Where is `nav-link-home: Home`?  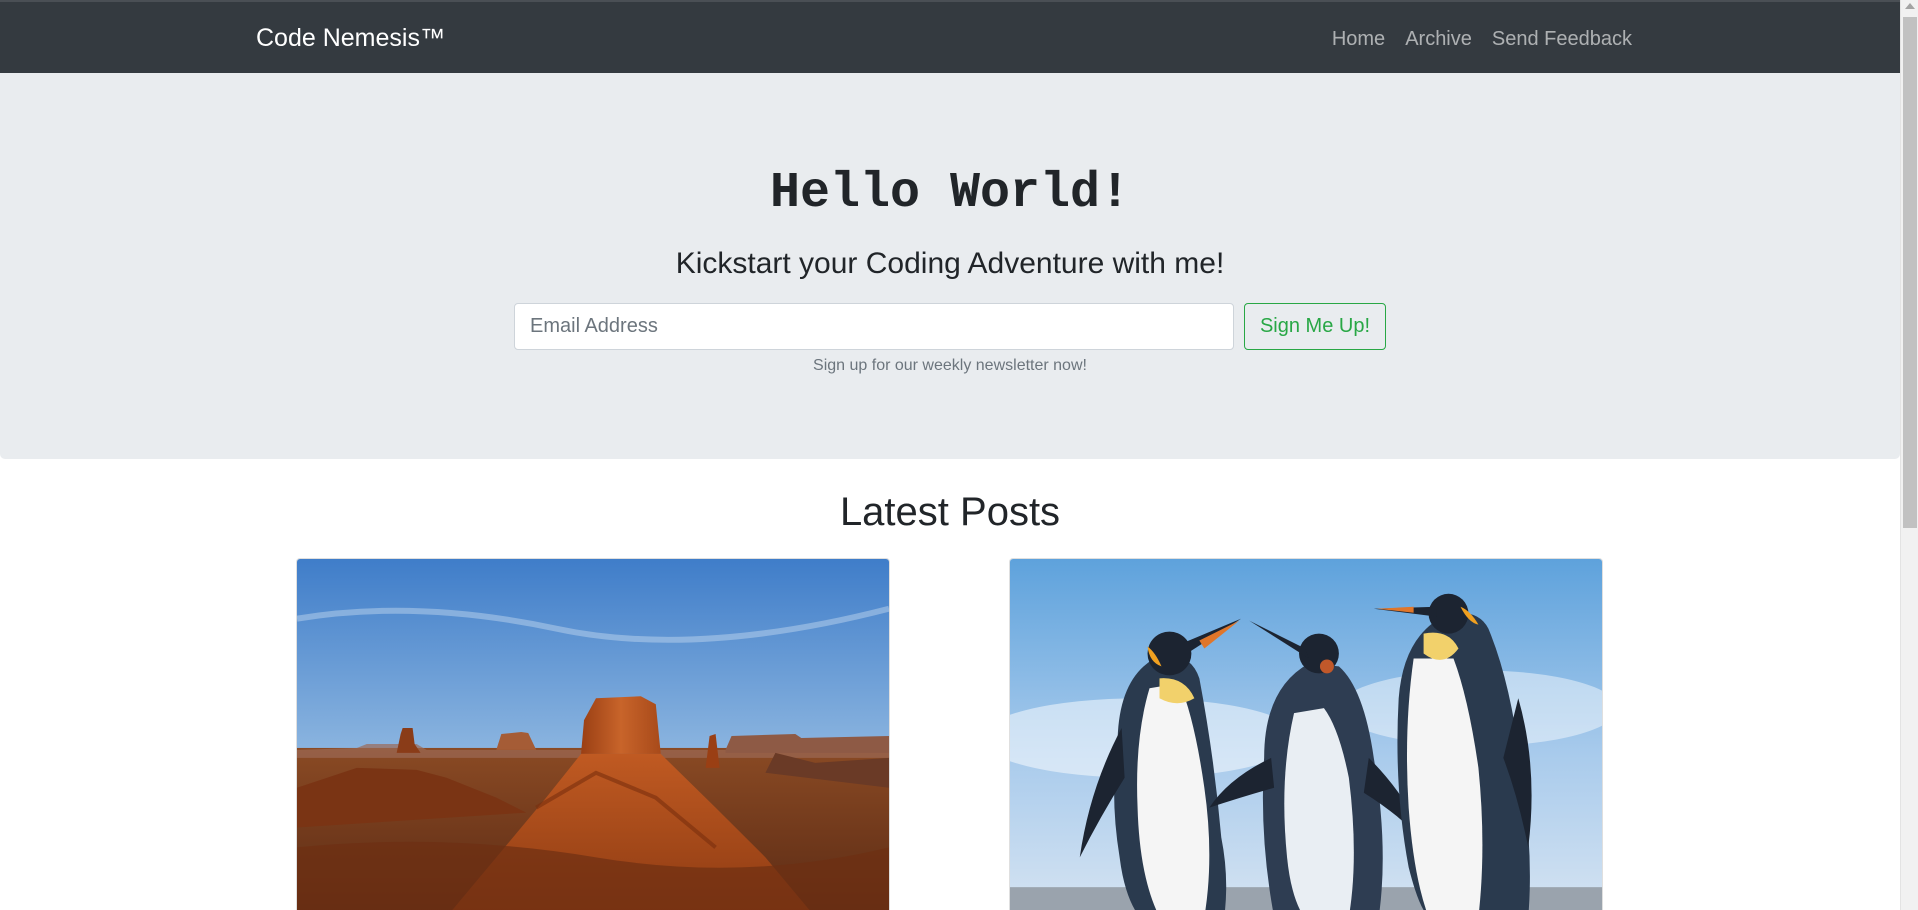
nav-link-home: Home is located at coordinates (1358, 39).